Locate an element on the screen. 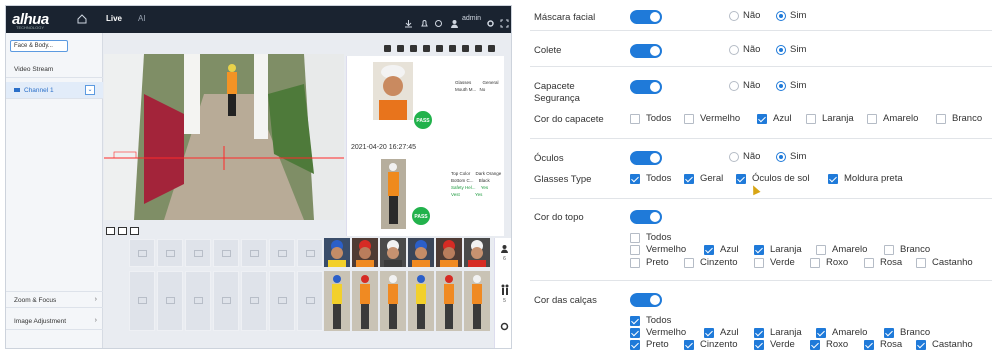 The image size is (992, 356). camera-capture-icon is located at coordinates (465, 48).